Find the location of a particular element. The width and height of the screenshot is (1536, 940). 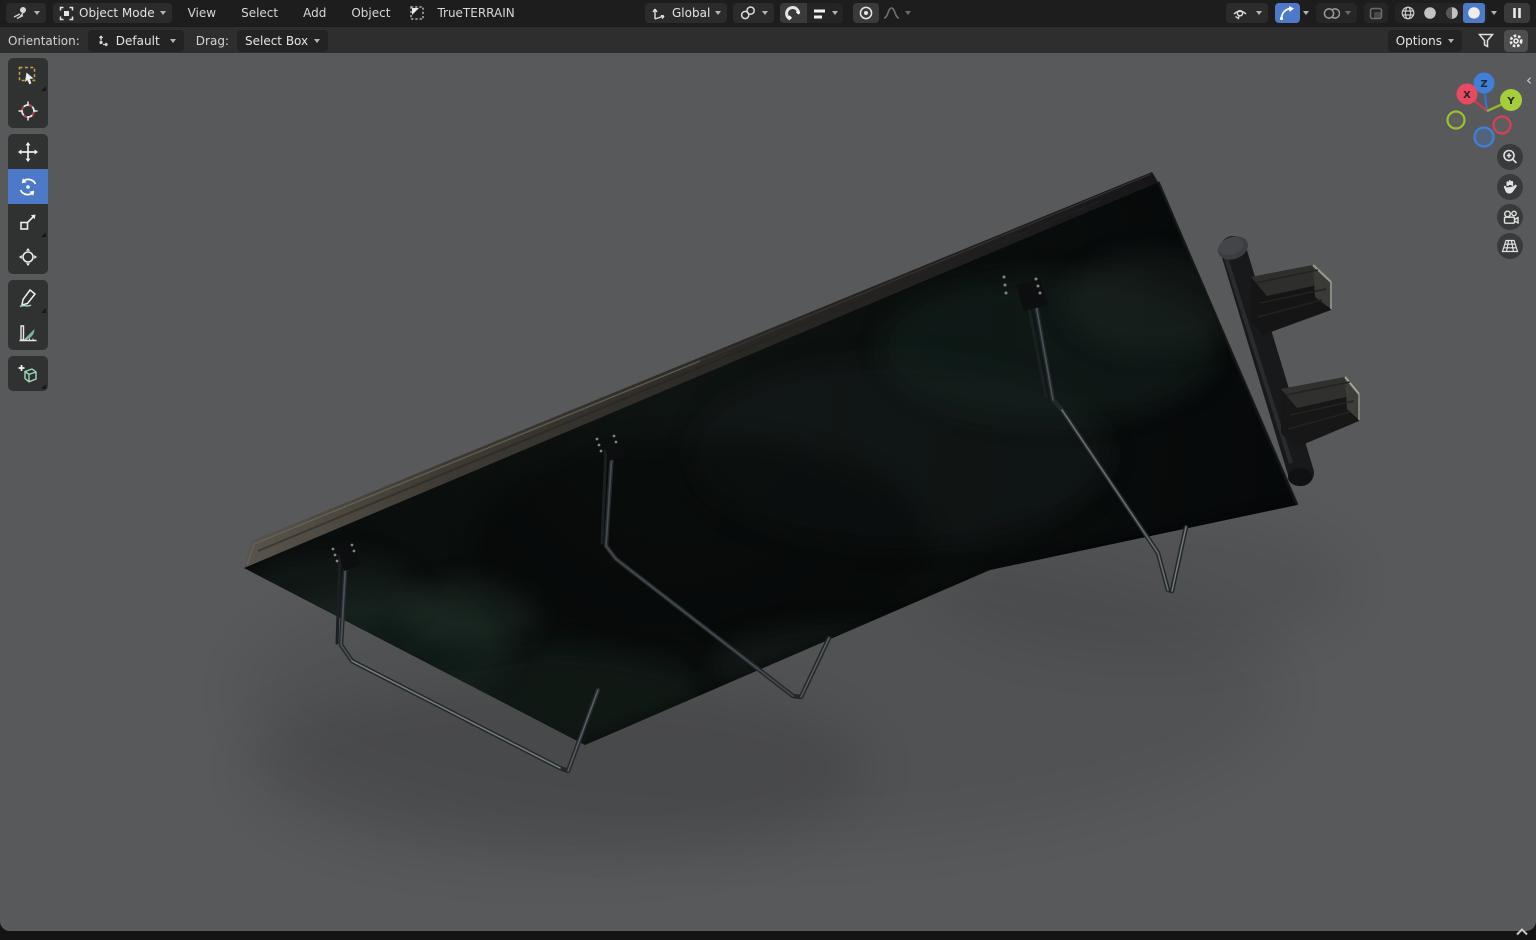

gizmo-axis-neg-x is located at coordinates (1502, 125).